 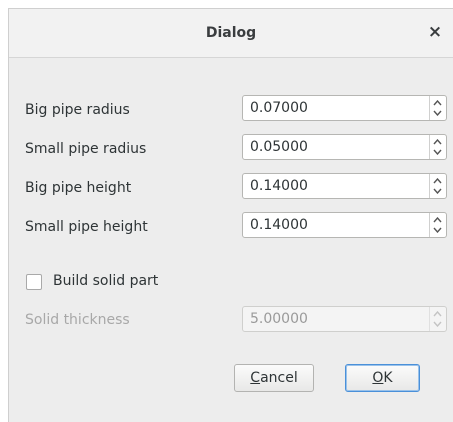 I want to click on small-pipe-height-spinbox: 0.14000, so click(x=344, y=225).